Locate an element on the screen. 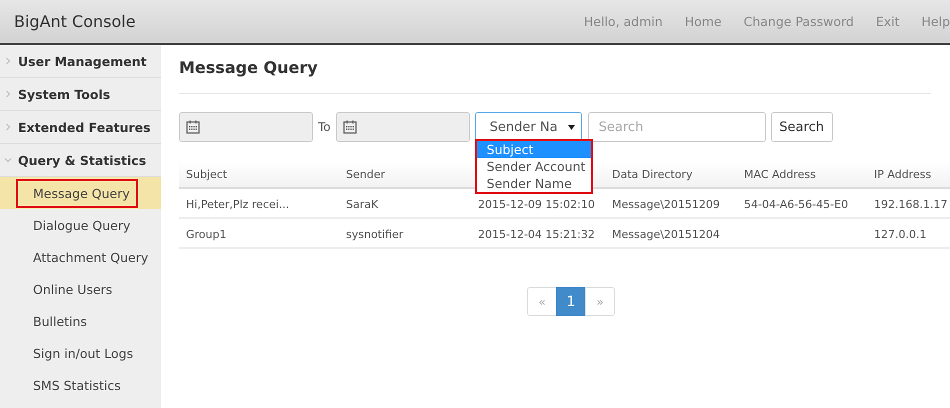 This screenshot has width=950, height=408. dropdown-option: Sender Account is located at coordinates (533, 166).